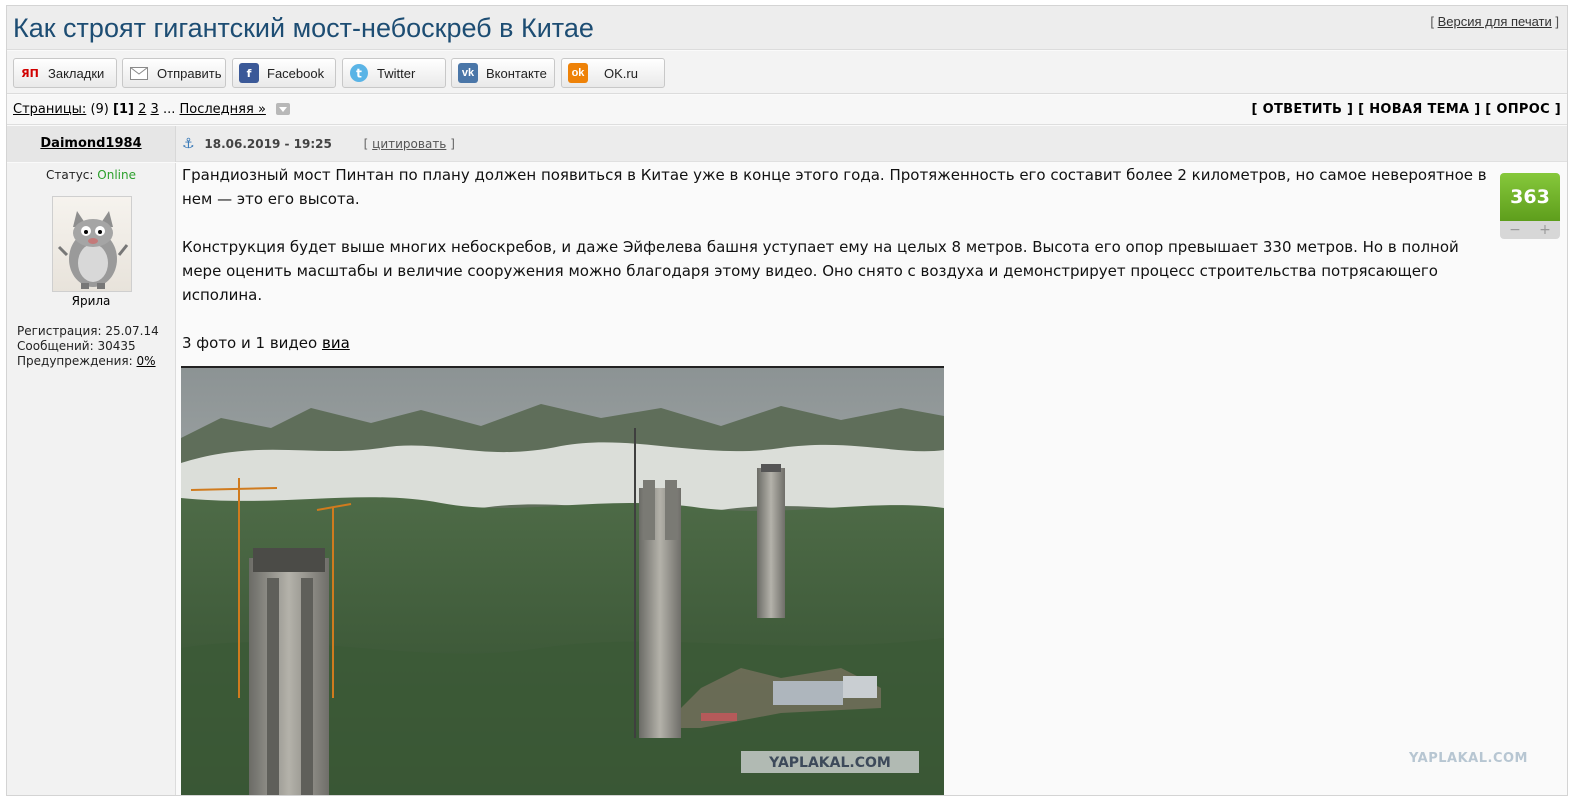  What do you see at coordinates (123, 109) in the screenshot?
I see `current-page: [1]` at bounding box center [123, 109].